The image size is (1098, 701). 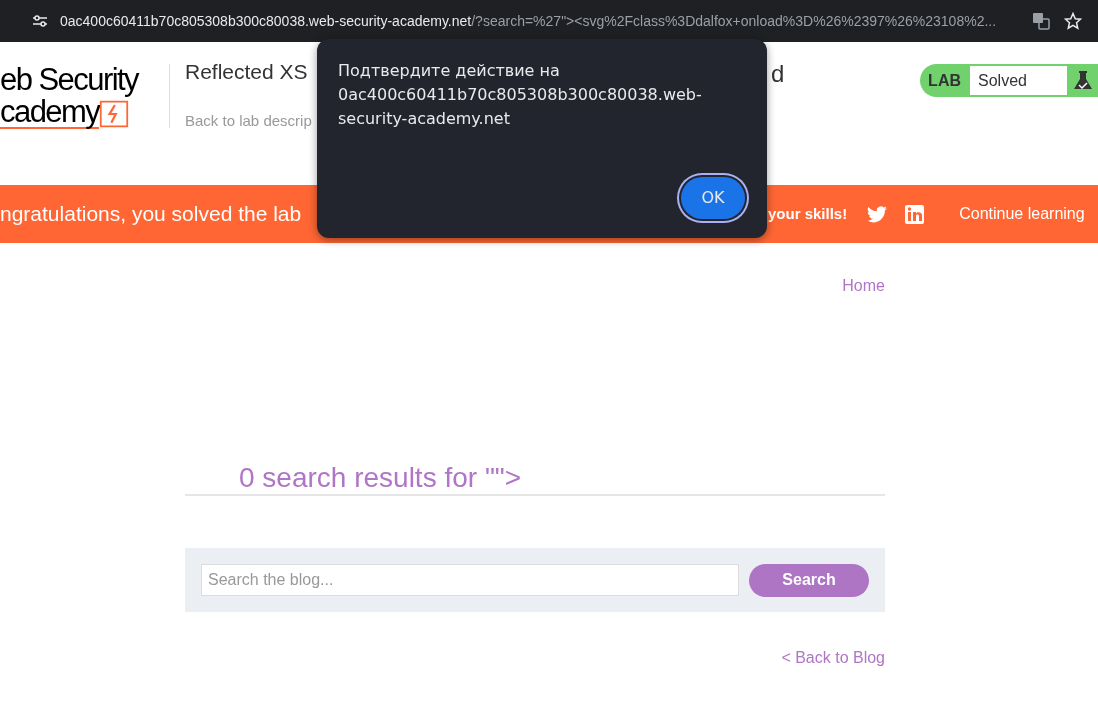 What do you see at coordinates (778, 74) in the screenshot?
I see `lab-title: d` at bounding box center [778, 74].